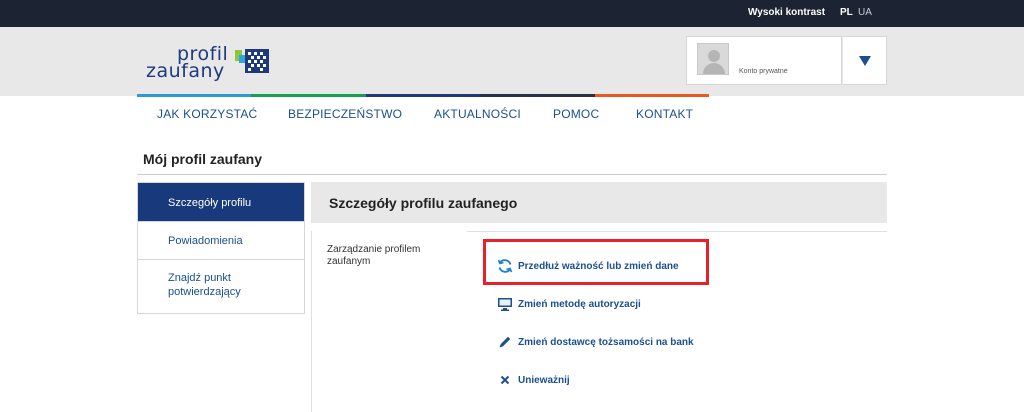  Describe the element at coordinates (252, 61) in the screenshot. I see `logo-mark-icon` at that location.